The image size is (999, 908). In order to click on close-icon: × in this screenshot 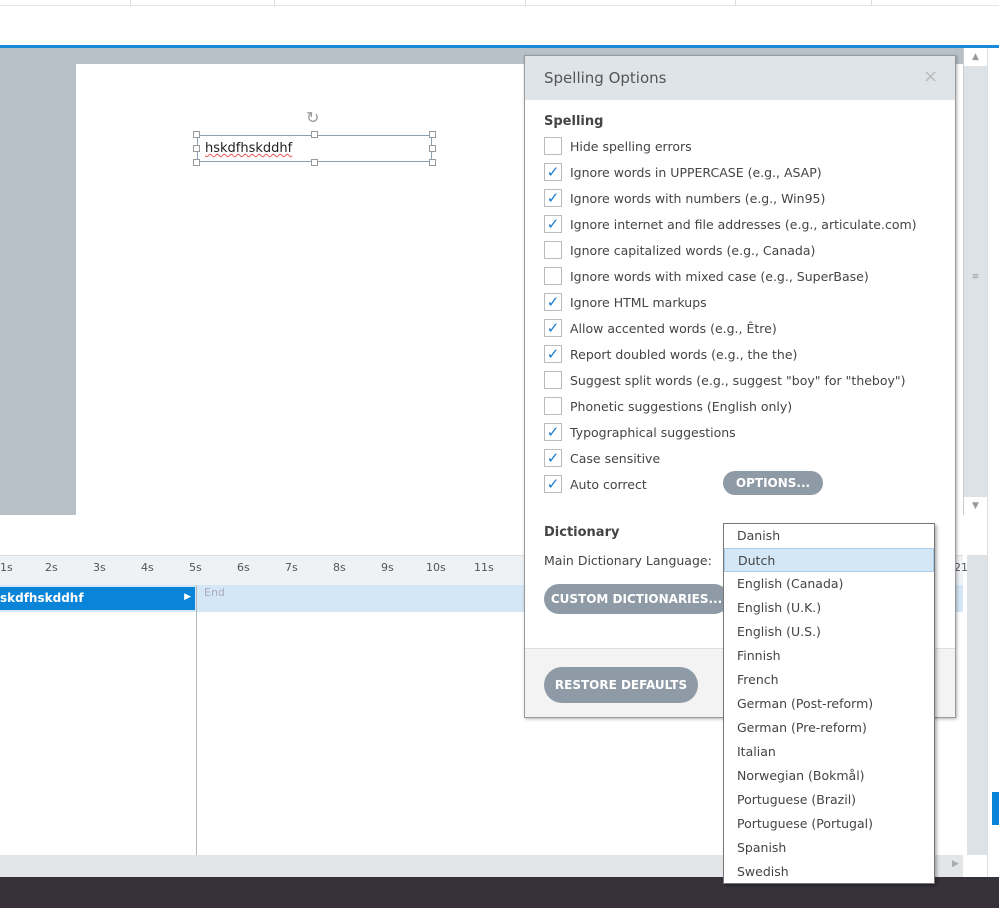, I will do `click(930, 76)`.